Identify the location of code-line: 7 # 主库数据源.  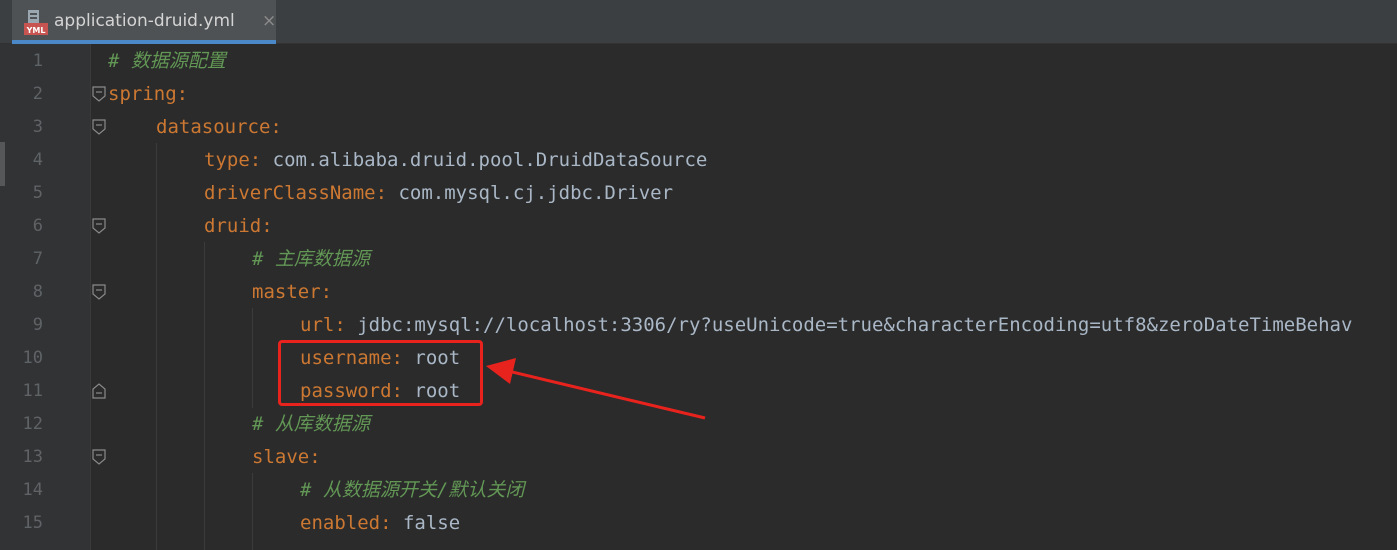
(698, 259).